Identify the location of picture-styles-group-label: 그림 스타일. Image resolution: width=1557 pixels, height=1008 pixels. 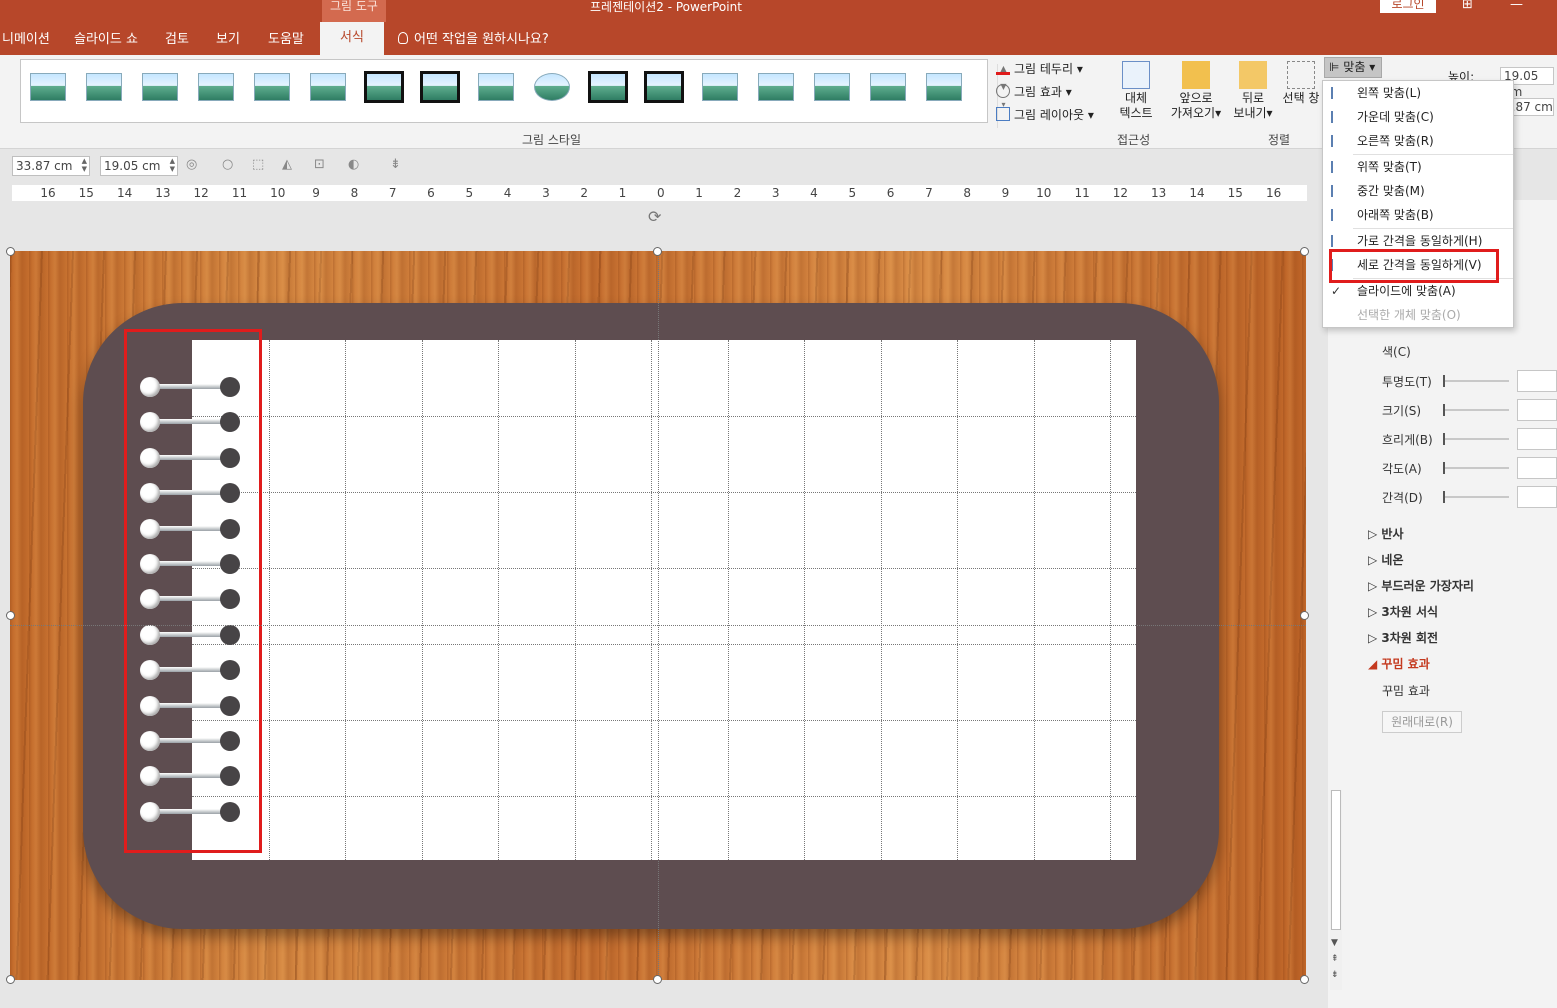
(552, 140).